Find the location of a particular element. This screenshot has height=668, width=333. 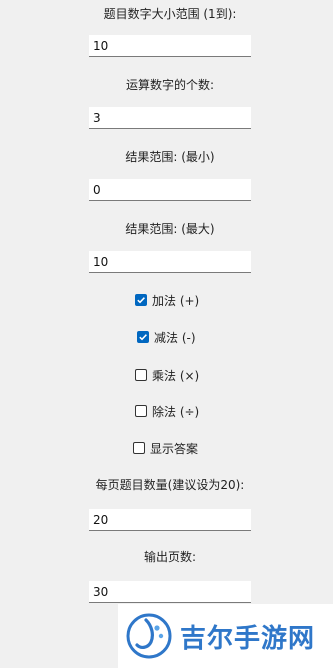

subtraction-checkbox: 减法 (-) is located at coordinates (166, 337).